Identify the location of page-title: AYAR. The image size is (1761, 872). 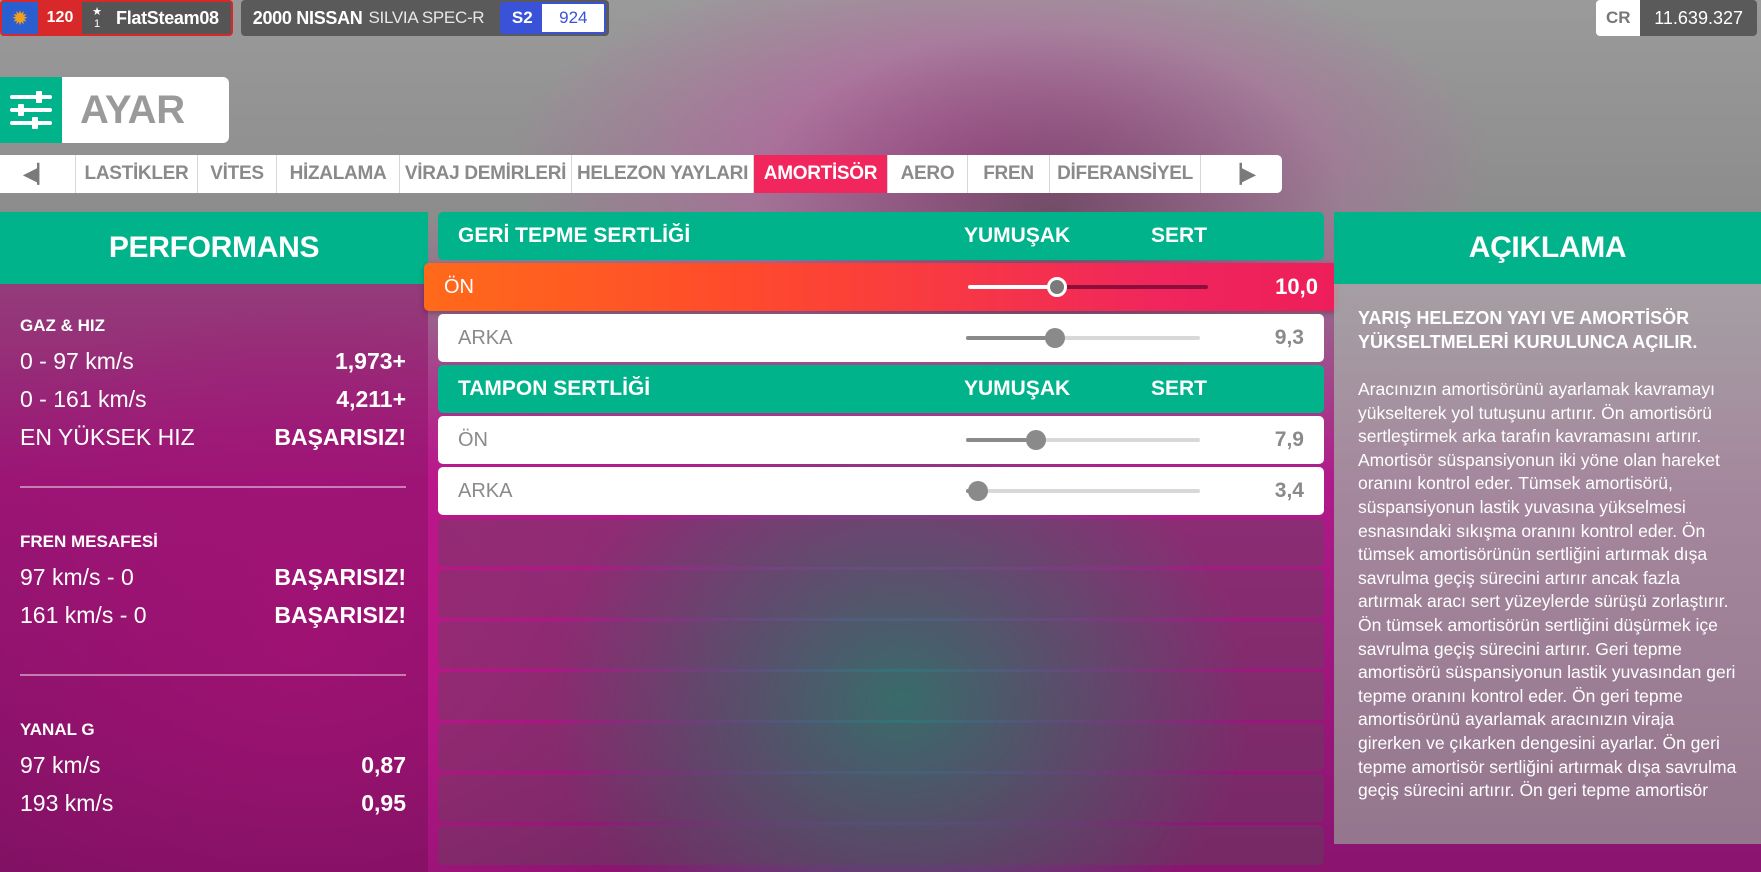
(145, 110).